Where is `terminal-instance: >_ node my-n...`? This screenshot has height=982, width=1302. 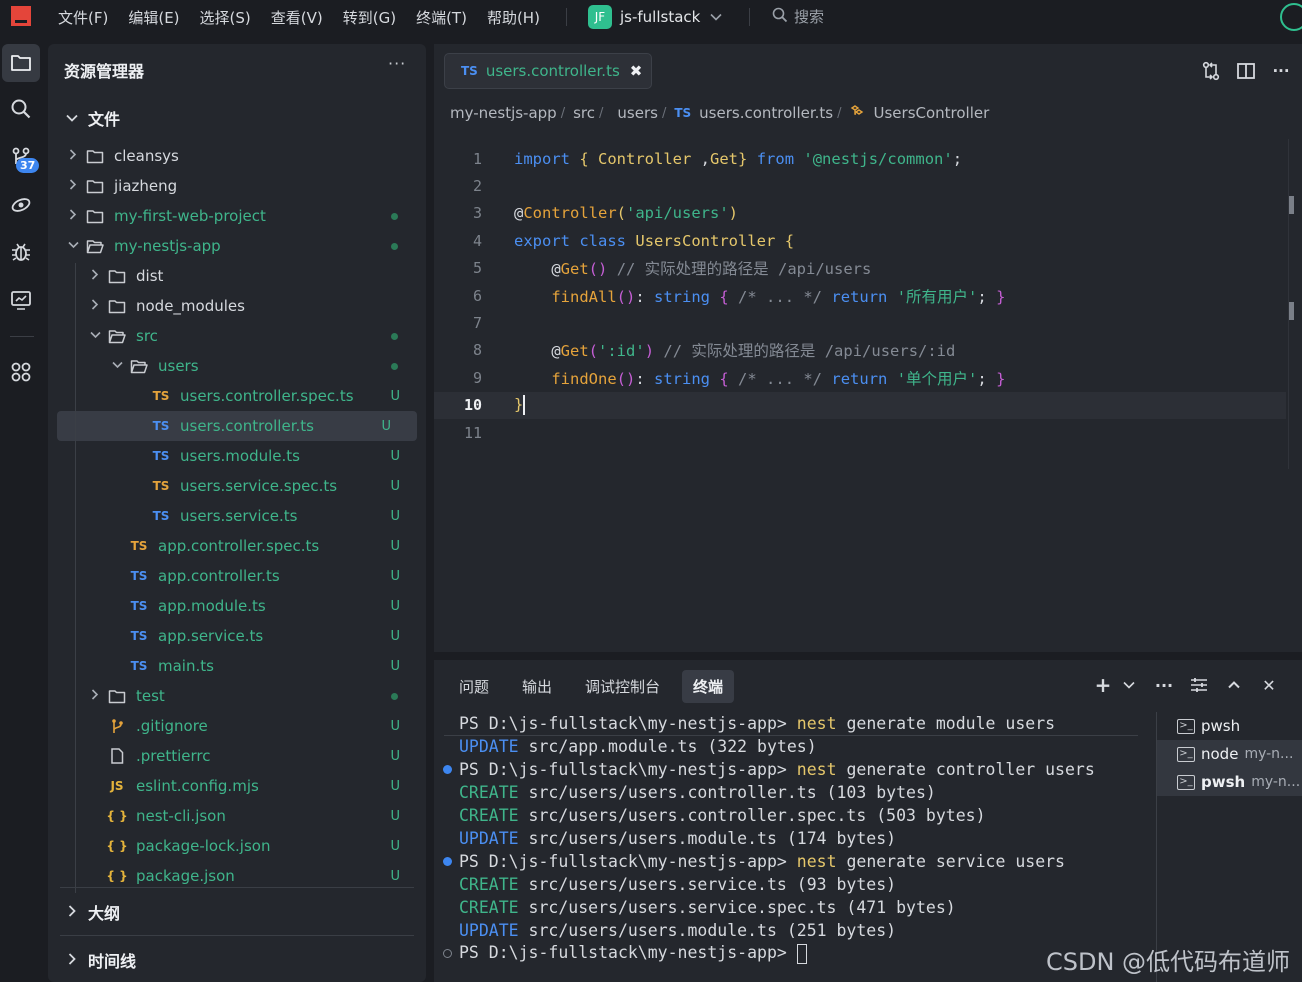
terminal-instance: >_ node my-n... is located at coordinates (1229, 754).